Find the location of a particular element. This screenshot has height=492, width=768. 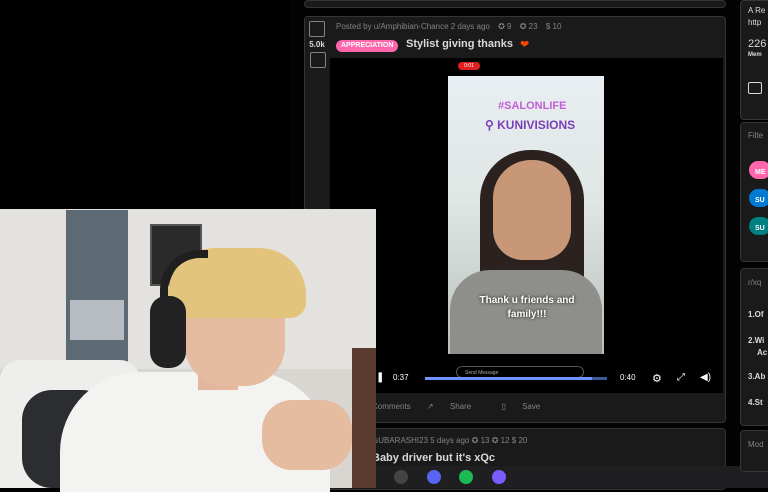

award-count-1: 9 is located at coordinates (509, 26).